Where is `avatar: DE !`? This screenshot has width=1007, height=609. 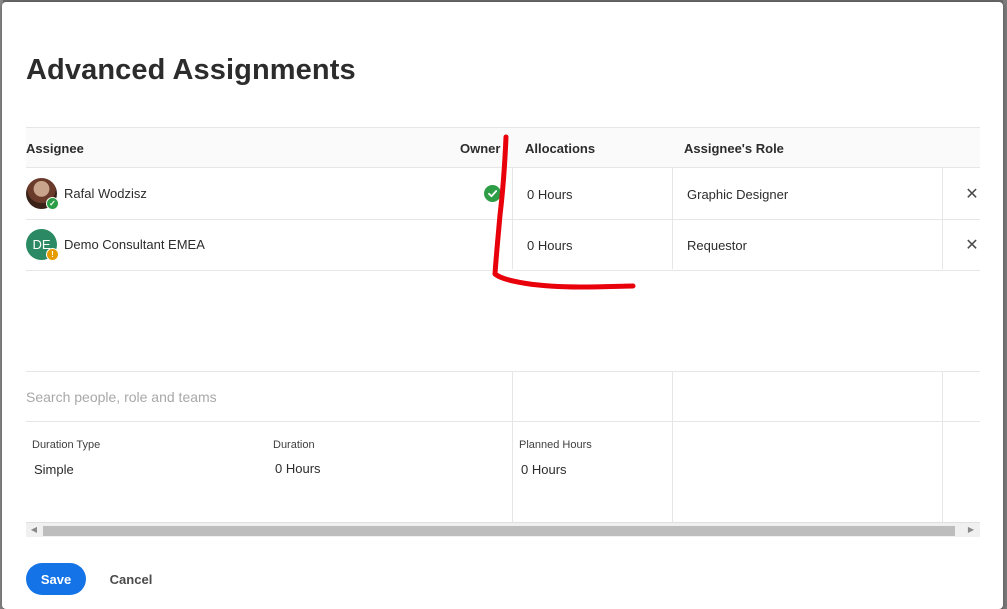
avatar: DE ! is located at coordinates (42, 245).